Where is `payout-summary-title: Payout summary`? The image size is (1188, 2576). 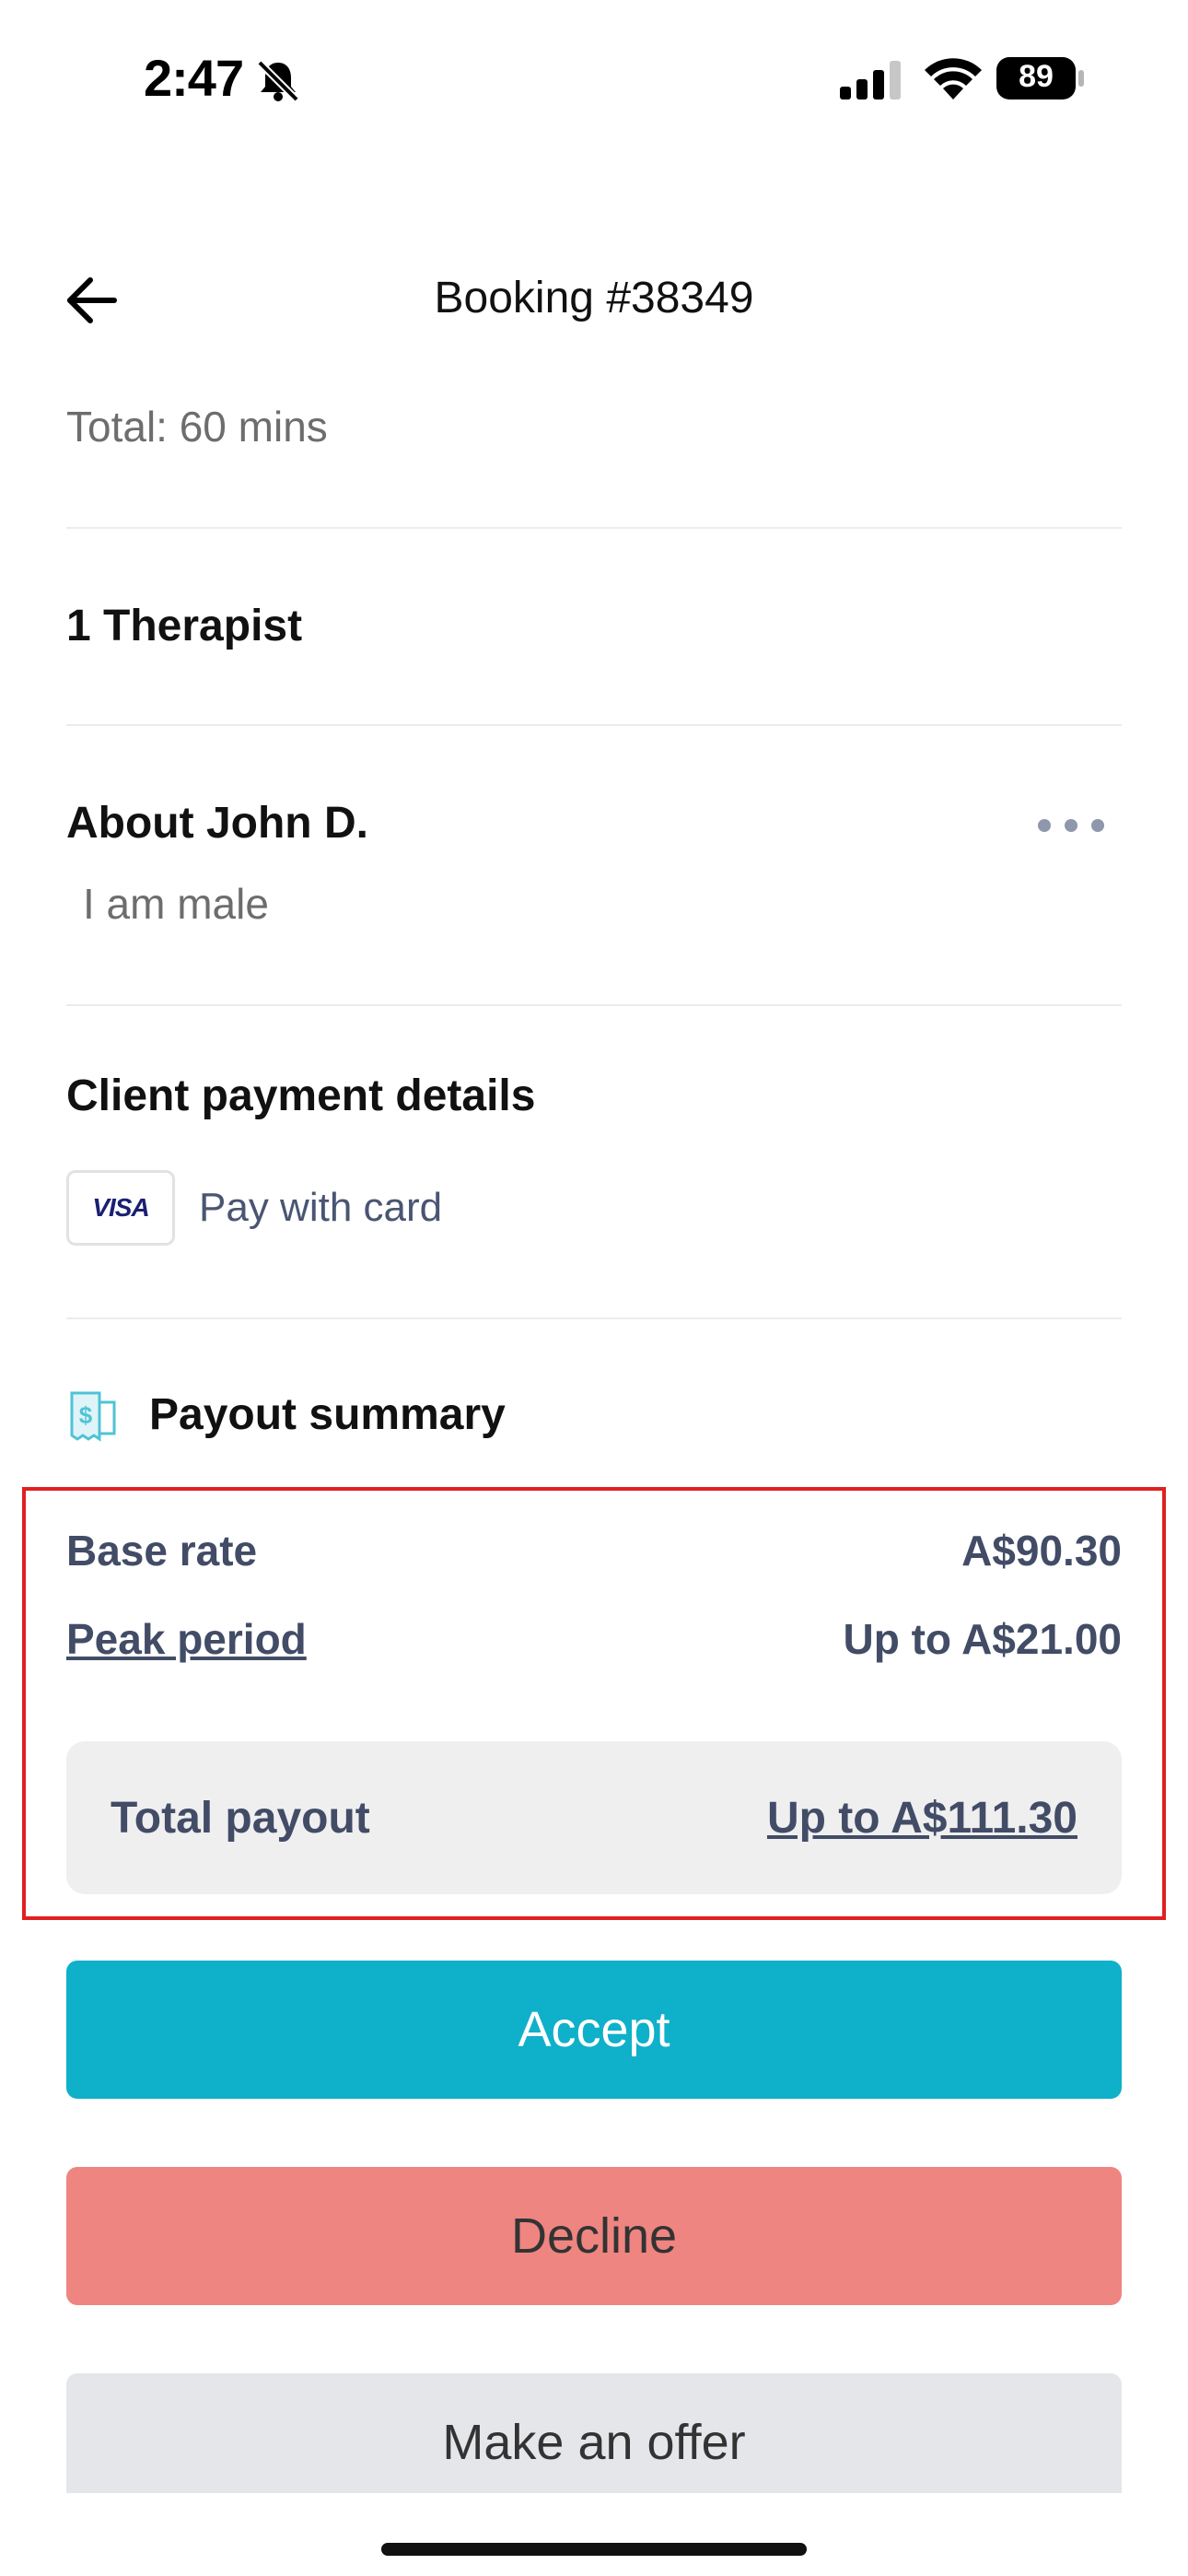
payout-summary-title: Payout summary is located at coordinates (327, 1414).